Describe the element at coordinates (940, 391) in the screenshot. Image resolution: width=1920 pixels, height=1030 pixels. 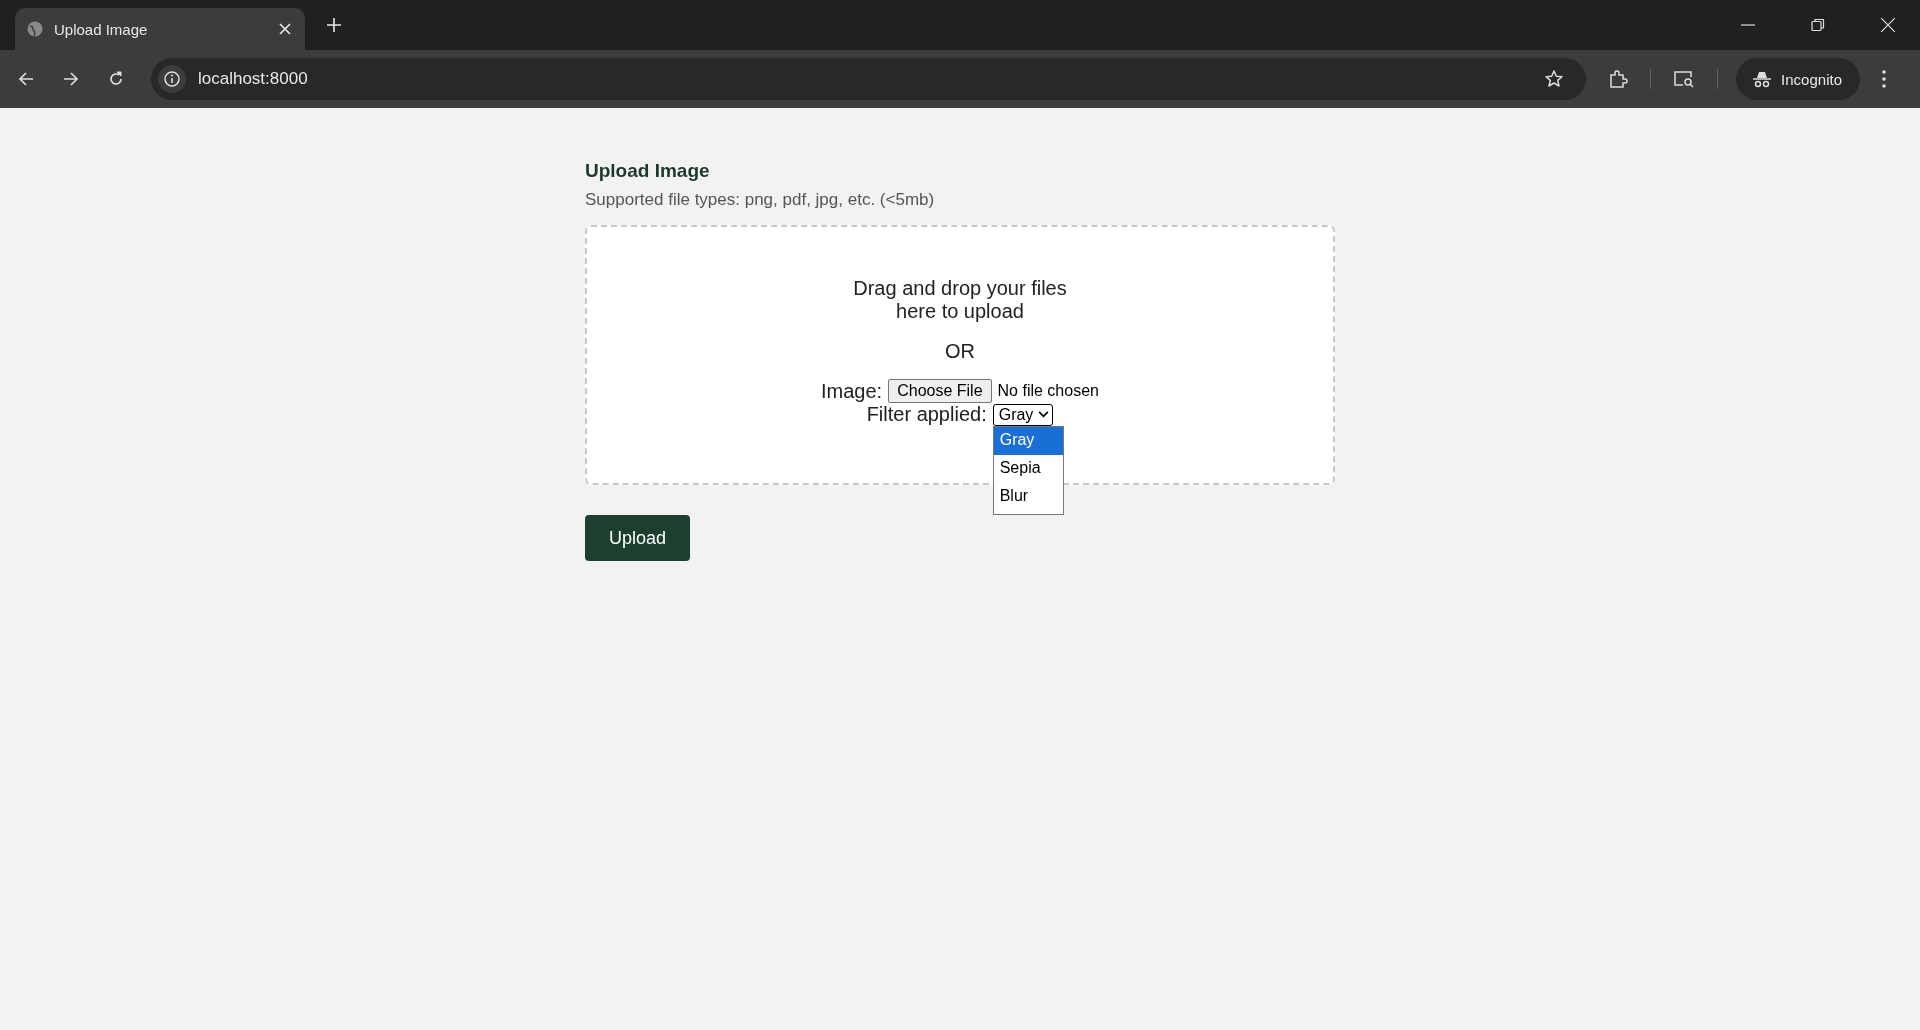
I see `choose-file-button: Choose File` at that location.